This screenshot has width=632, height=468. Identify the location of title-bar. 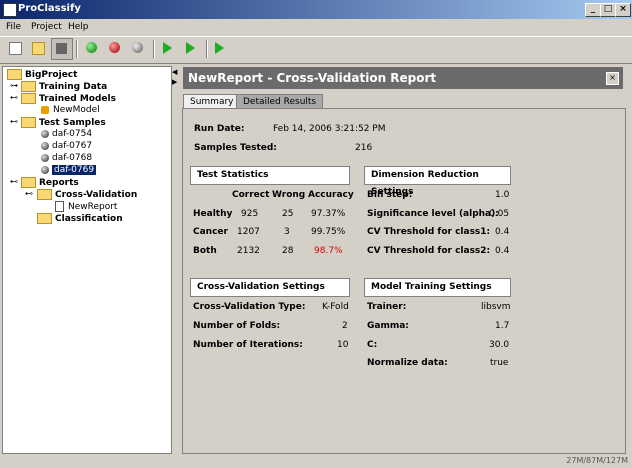
(316, 9).